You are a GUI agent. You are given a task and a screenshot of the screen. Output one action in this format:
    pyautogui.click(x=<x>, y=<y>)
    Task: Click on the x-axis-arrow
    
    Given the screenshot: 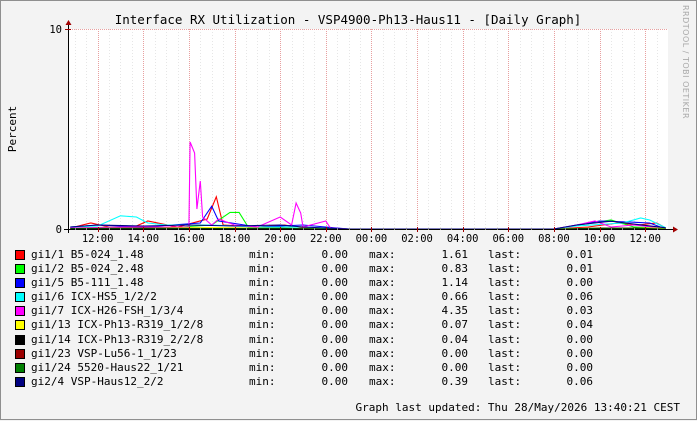 What is the action you would take?
    pyautogui.click(x=675, y=229)
    